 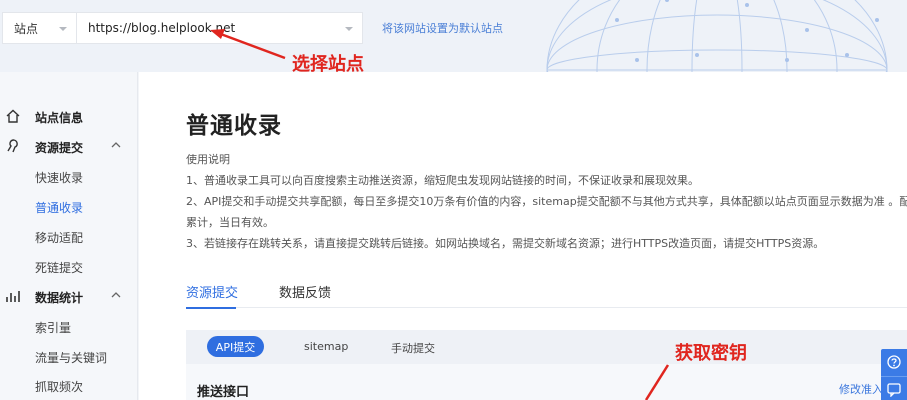 I want to click on sidebar-group-label: 站点信息, so click(x=59, y=118).